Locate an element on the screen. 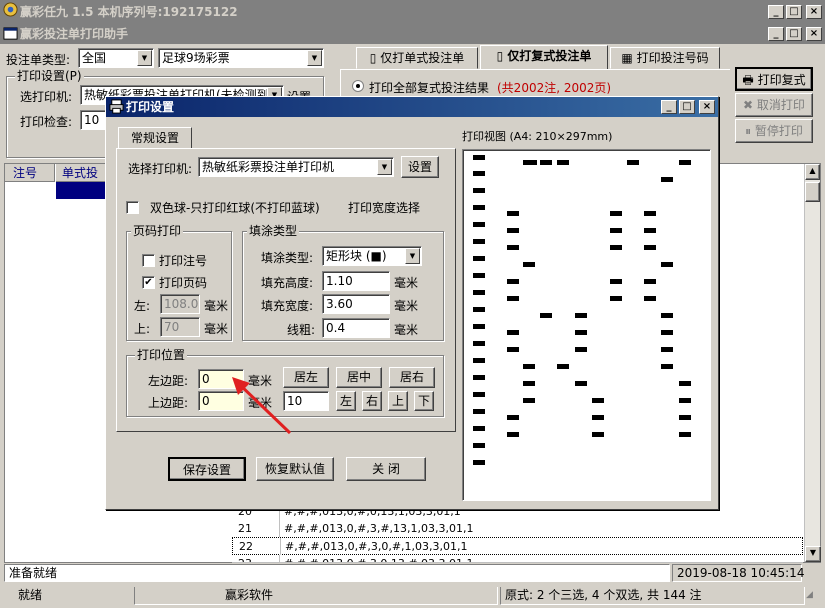 This screenshot has width=825, height=608. group-title: 打印位置 is located at coordinates (161, 355).